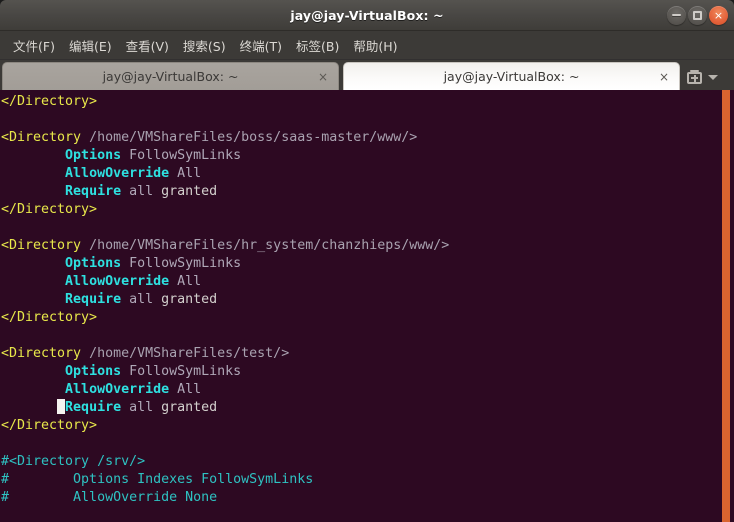  Describe the element at coordinates (204, 45) in the screenshot. I see `menu-item-search: 搜索(S)` at that location.